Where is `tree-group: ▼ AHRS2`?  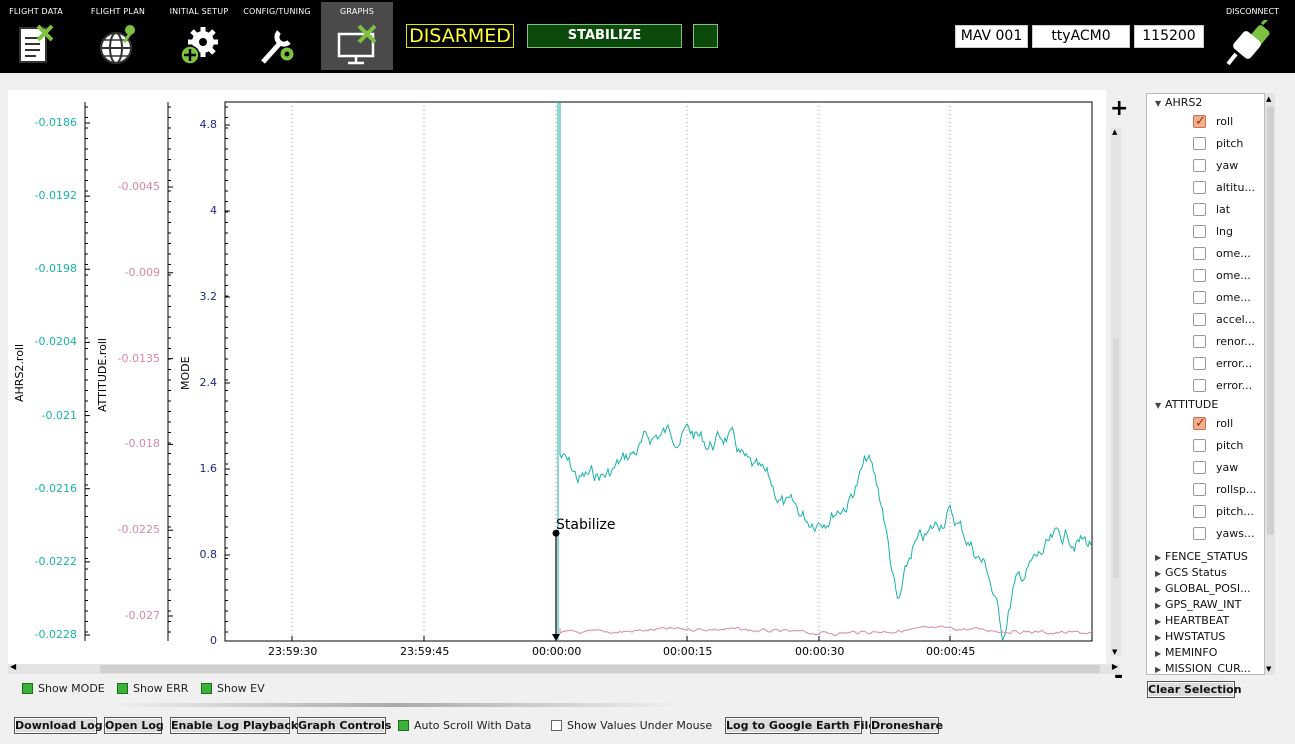 tree-group: ▼ AHRS2 is located at coordinates (1178, 103).